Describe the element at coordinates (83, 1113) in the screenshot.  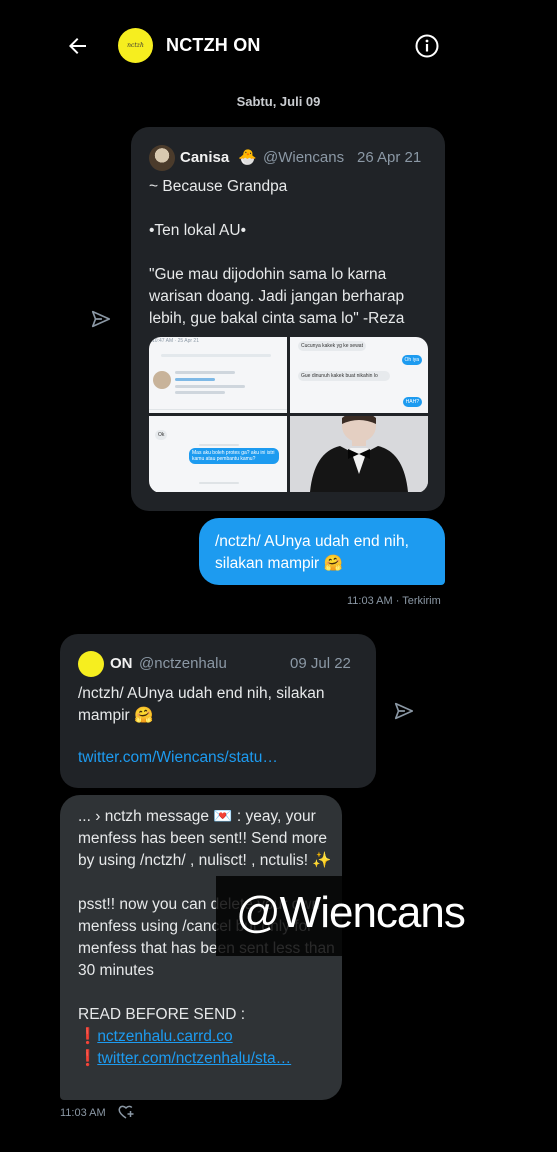
I see `message-timestamp: 11:03 AM` at that location.